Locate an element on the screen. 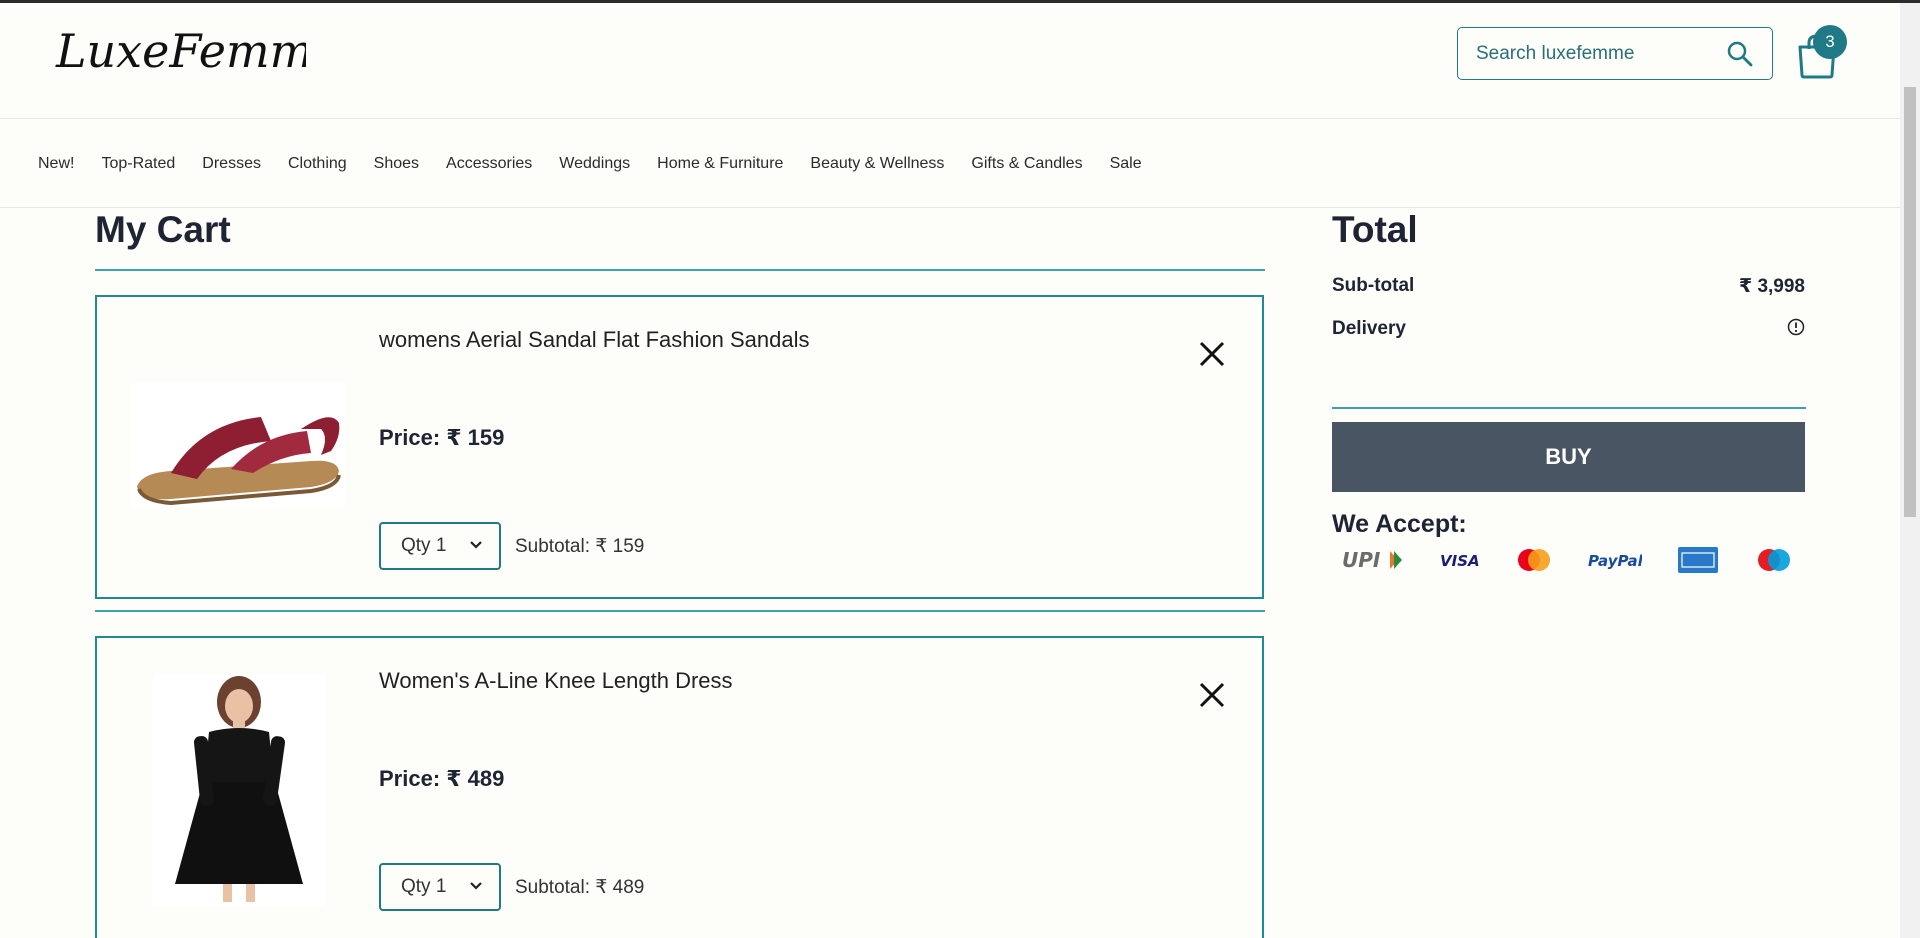  search-input is located at coordinates (1601, 53).